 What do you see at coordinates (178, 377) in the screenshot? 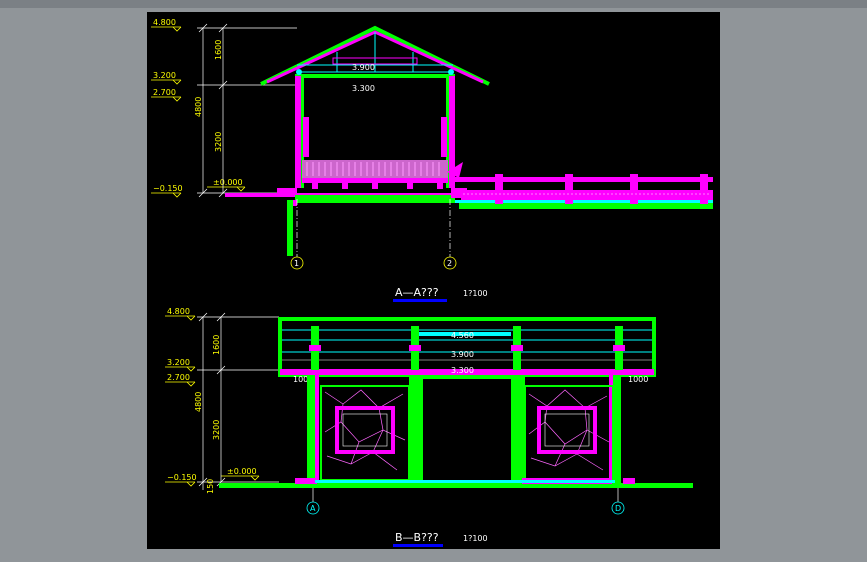
I see `level-beam-bb: 2.700` at bounding box center [178, 377].